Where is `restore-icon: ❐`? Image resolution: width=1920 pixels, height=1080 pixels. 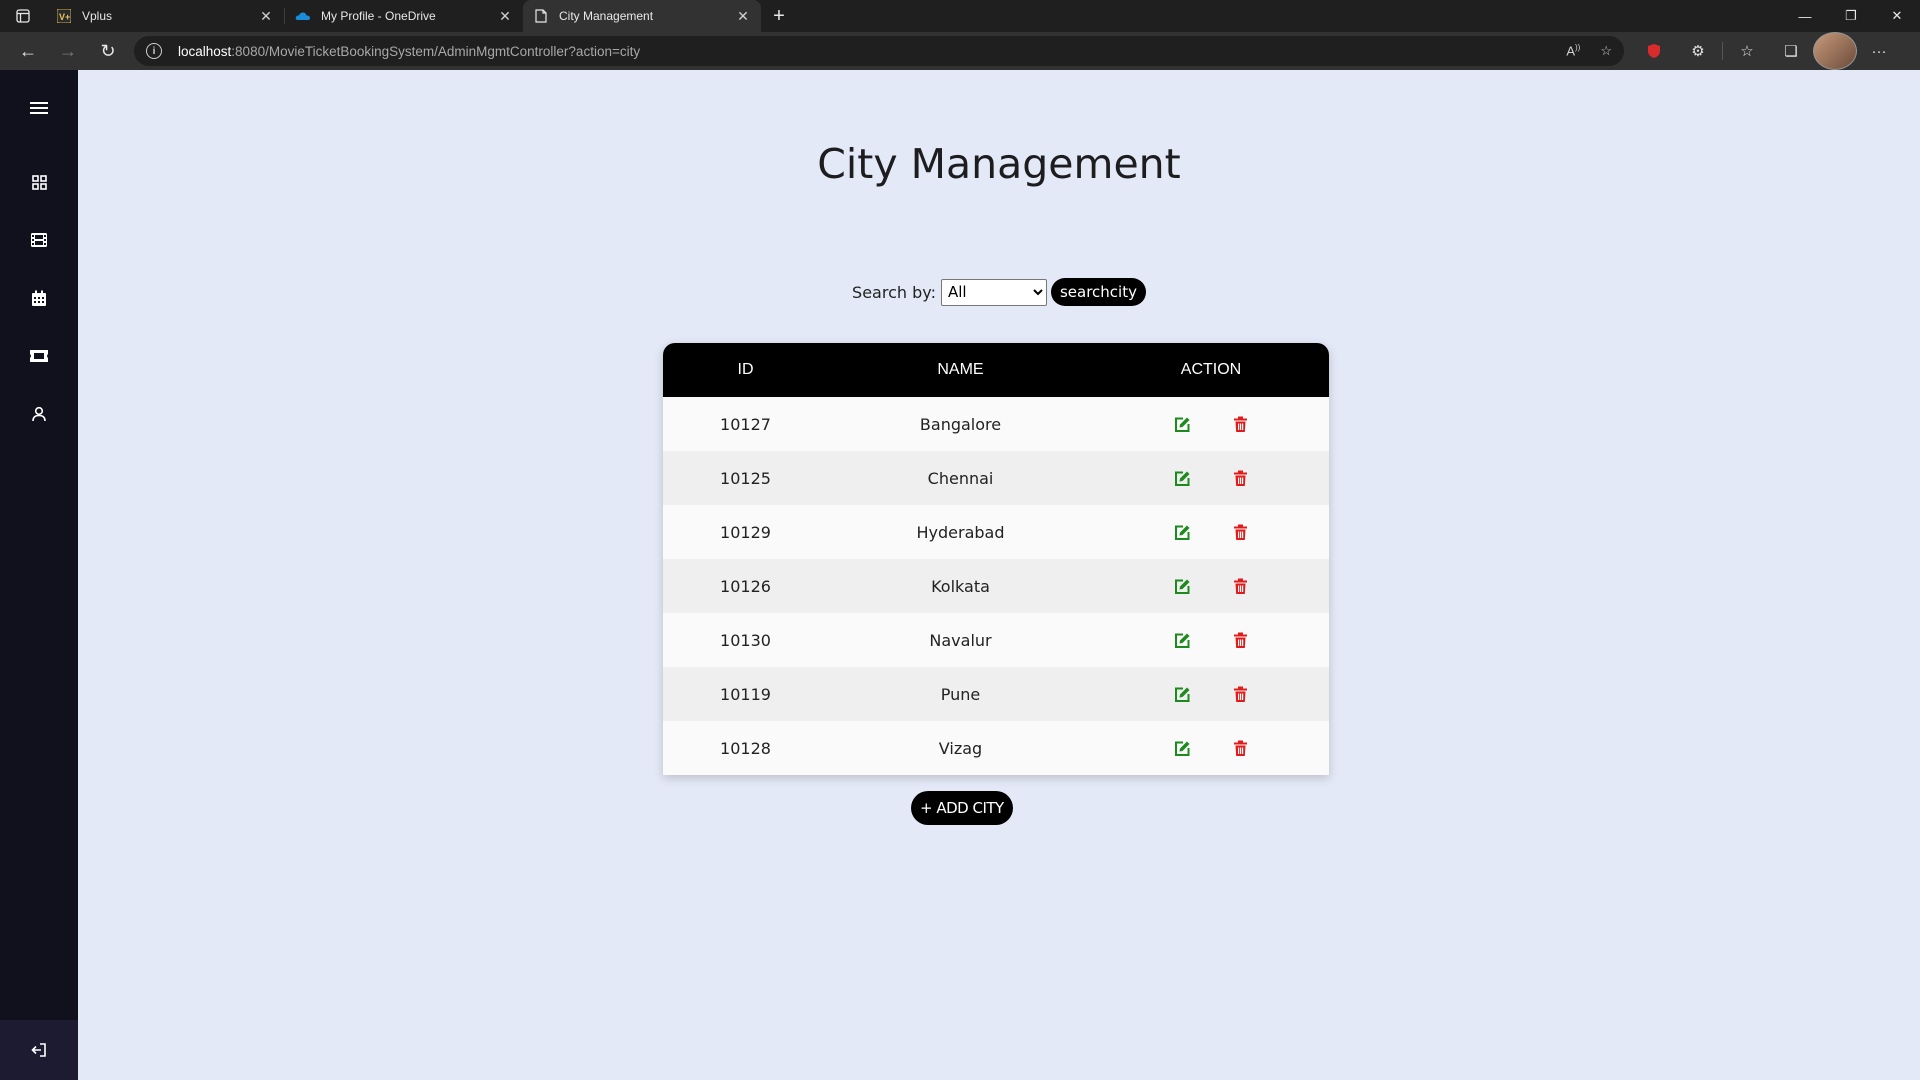
restore-icon: ❐ is located at coordinates (1851, 16).